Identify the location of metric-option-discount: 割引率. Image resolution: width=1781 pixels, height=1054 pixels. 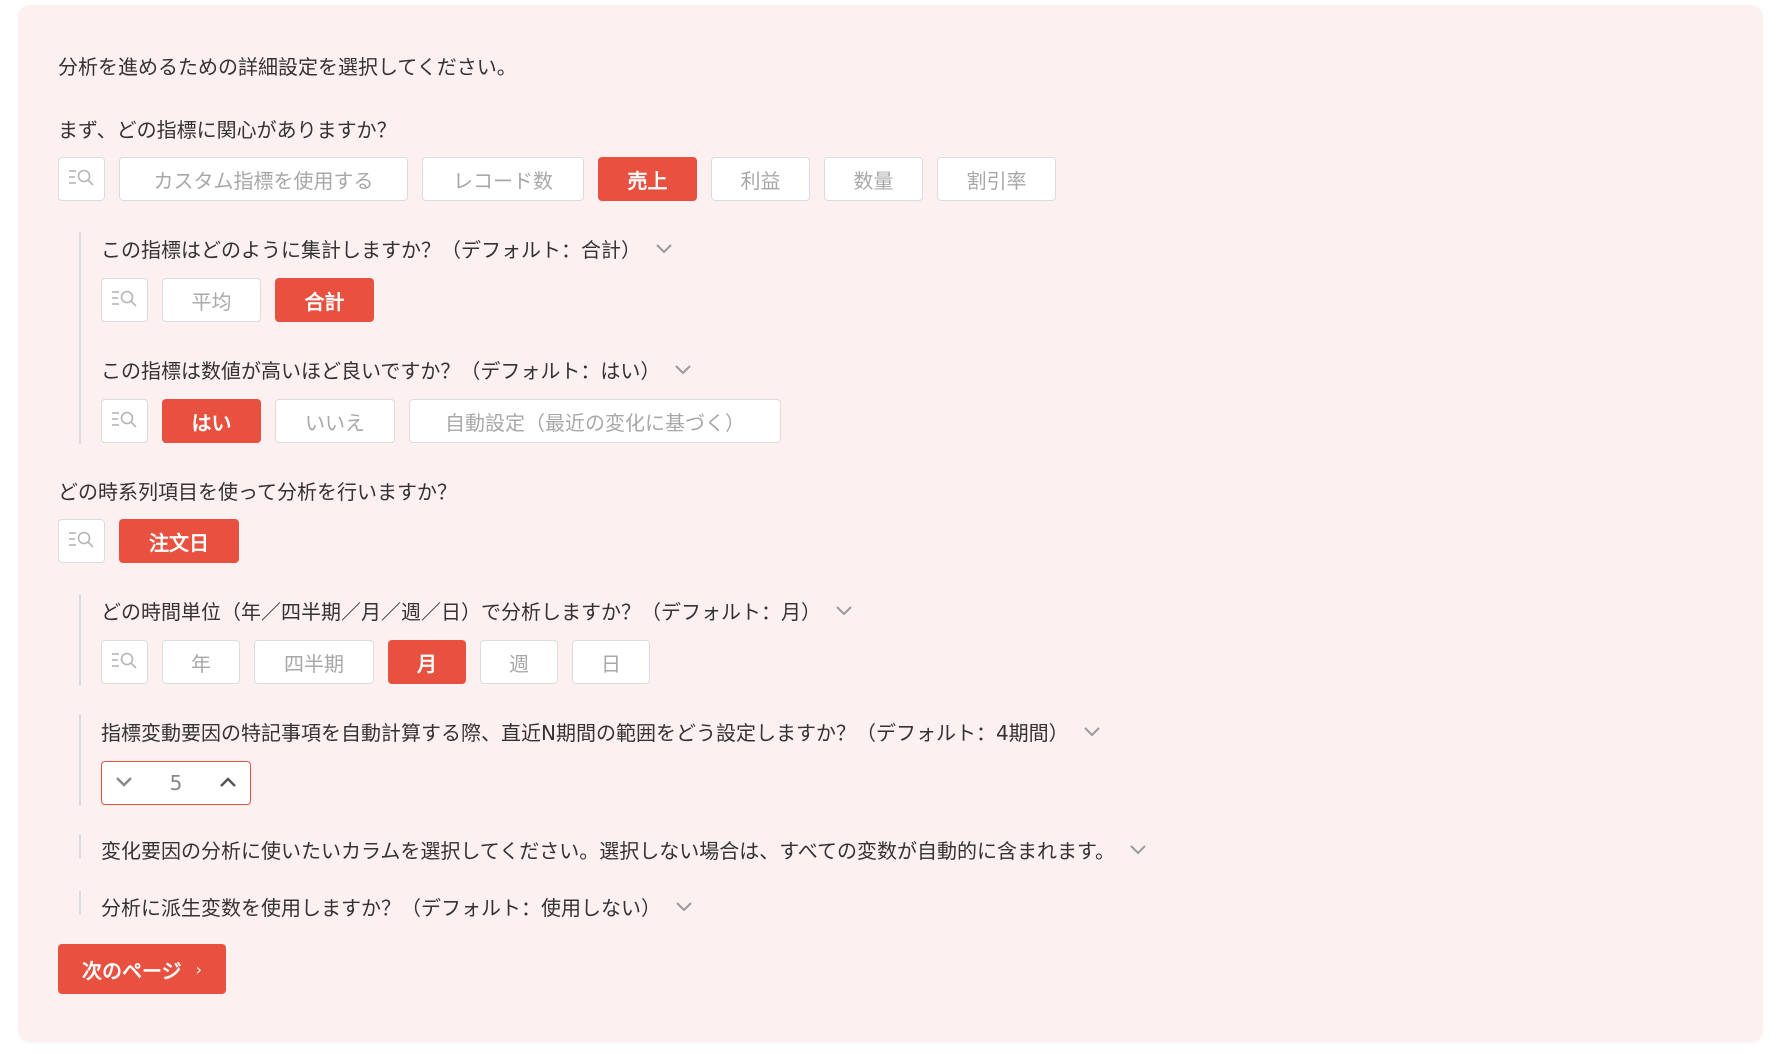
(996, 179).